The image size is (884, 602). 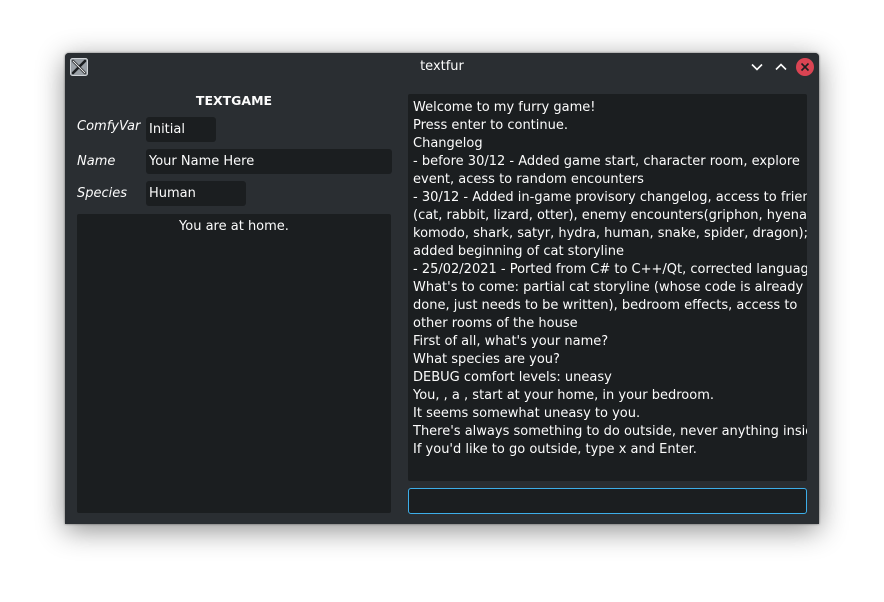 What do you see at coordinates (512, 377) in the screenshot?
I see `log-line: DEBUG comfort levels: uneasy` at bounding box center [512, 377].